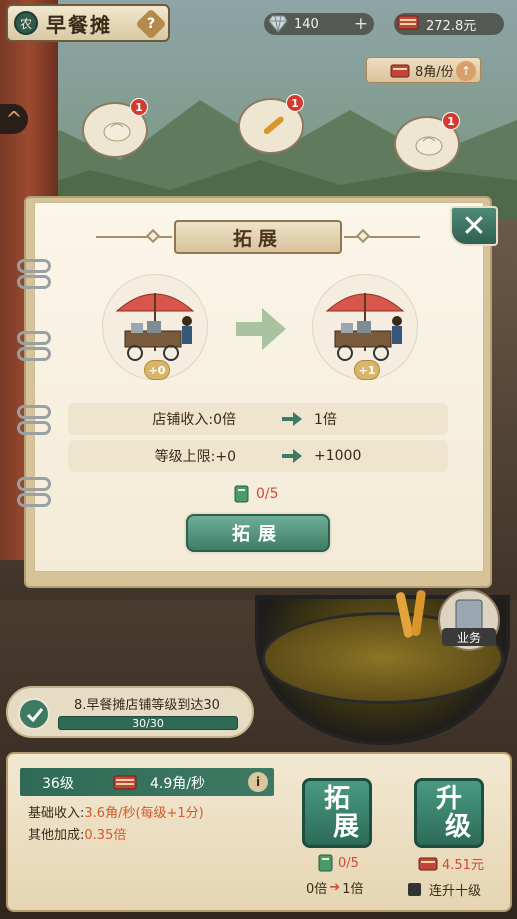 The height and width of the screenshot is (919, 517). I want to click on stall-title-badge: 农 早餐摊 ?, so click(88, 23).